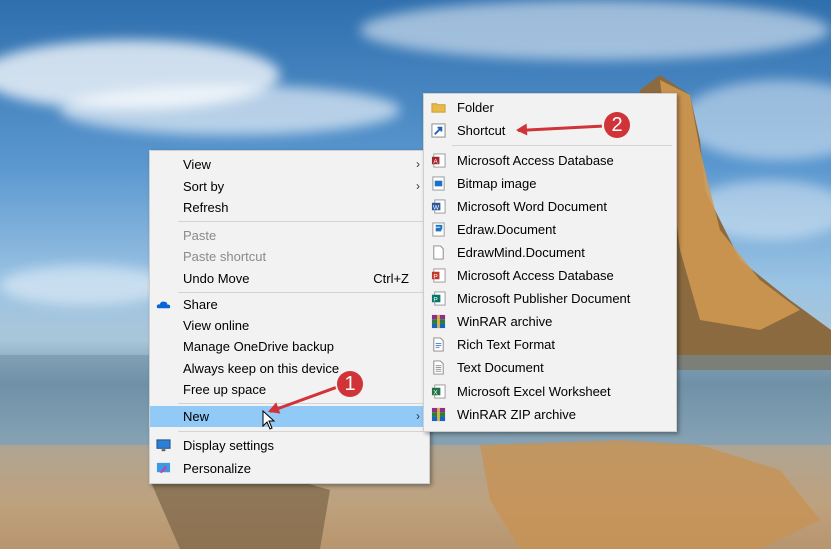 The height and width of the screenshot is (549, 831). What do you see at coordinates (163, 445) in the screenshot?
I see `display-settings-icon` at bounding box center [163, 445].